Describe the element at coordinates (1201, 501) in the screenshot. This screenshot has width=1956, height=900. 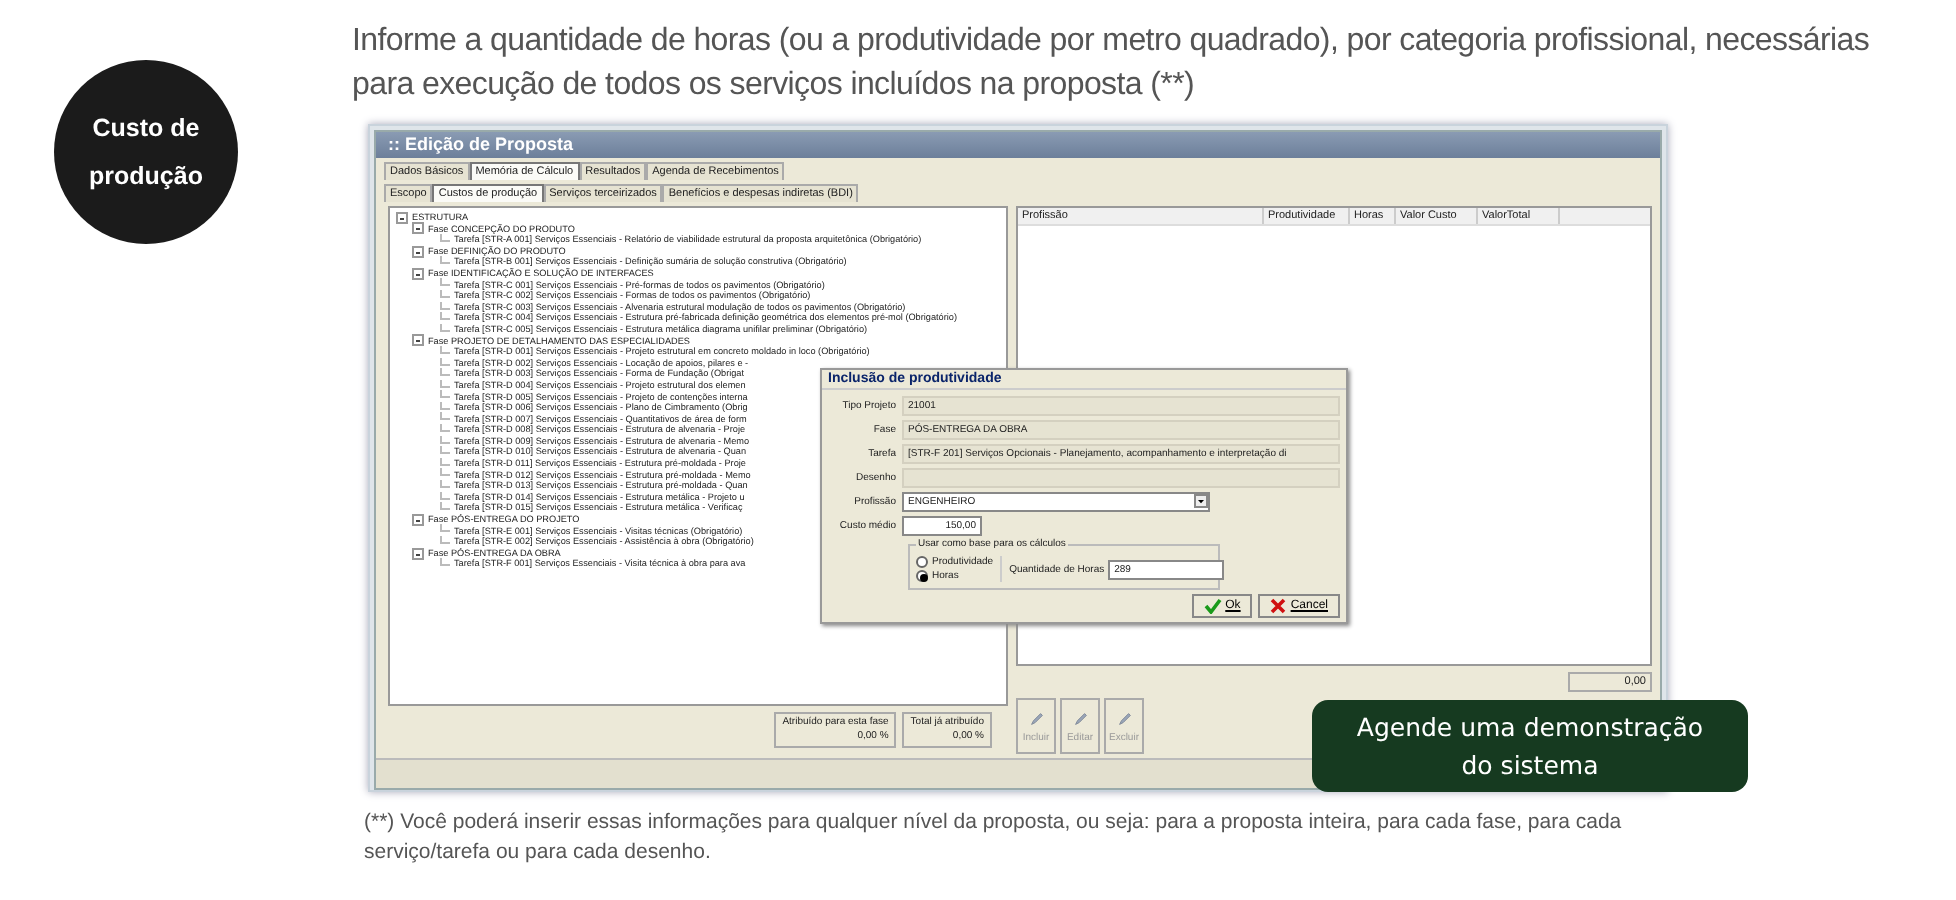
I see `dropdown-arrow-icon` at that location.